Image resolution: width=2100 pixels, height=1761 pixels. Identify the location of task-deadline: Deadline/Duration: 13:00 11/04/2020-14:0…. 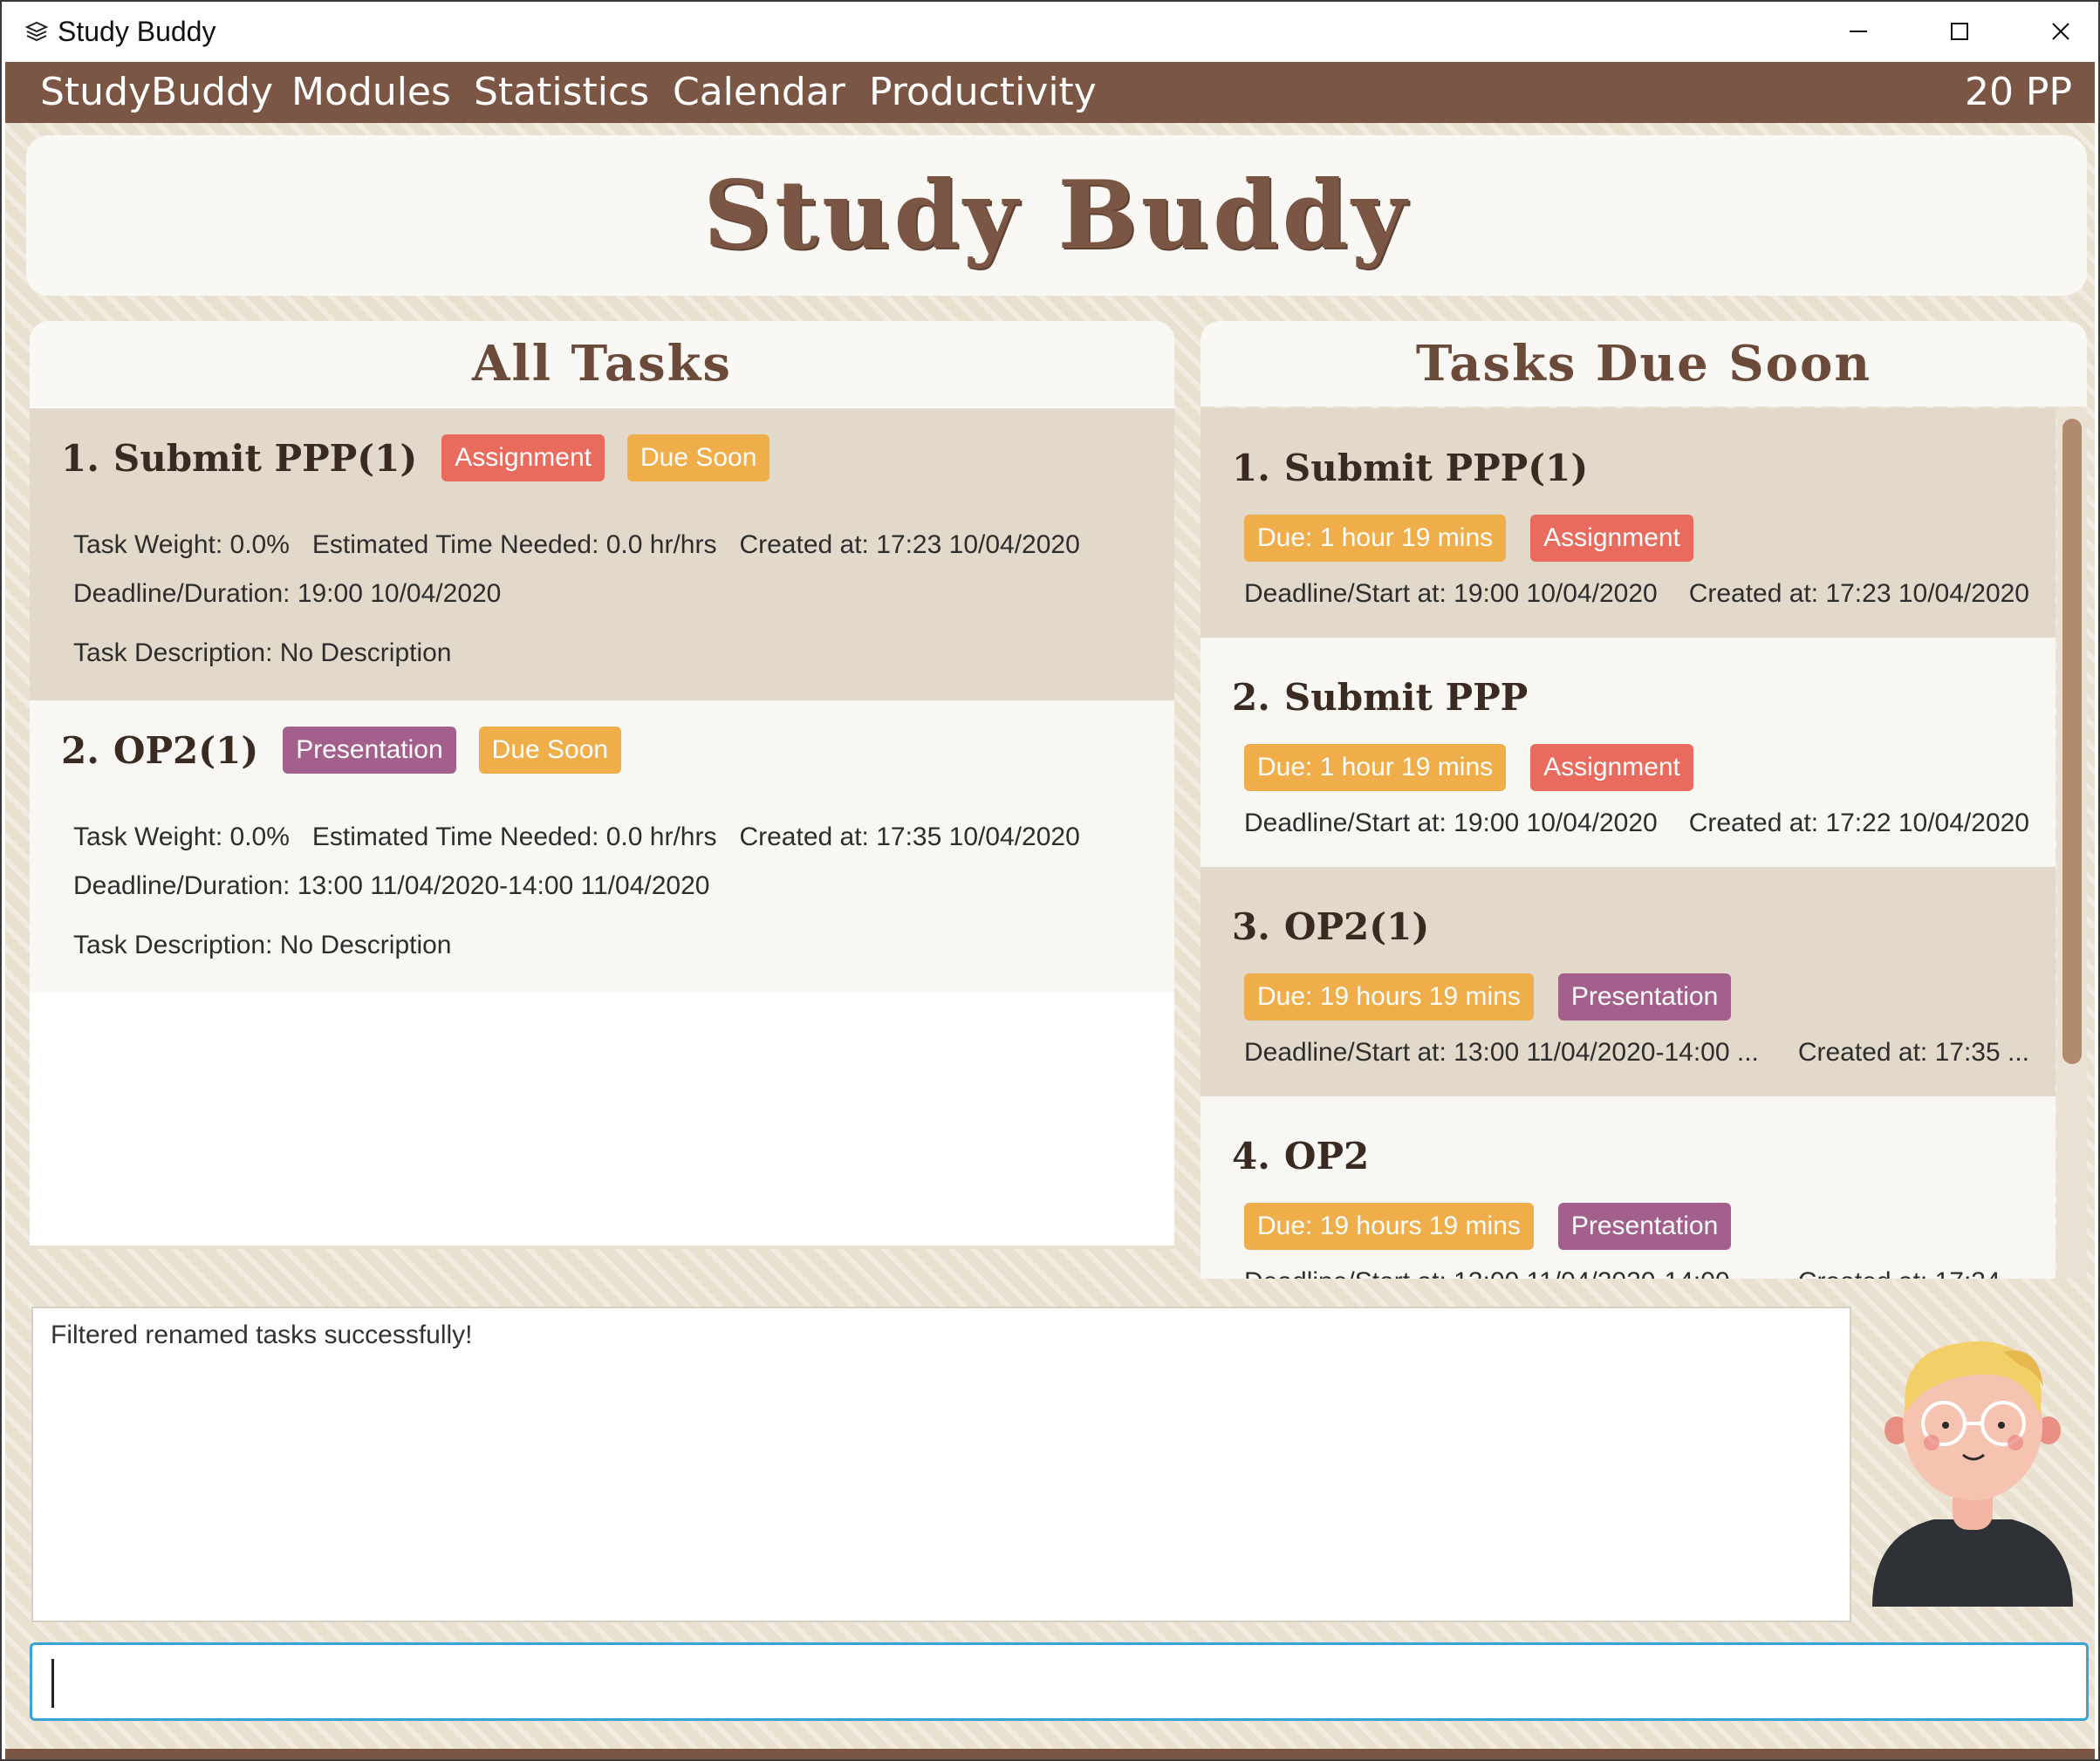
(392, 885).